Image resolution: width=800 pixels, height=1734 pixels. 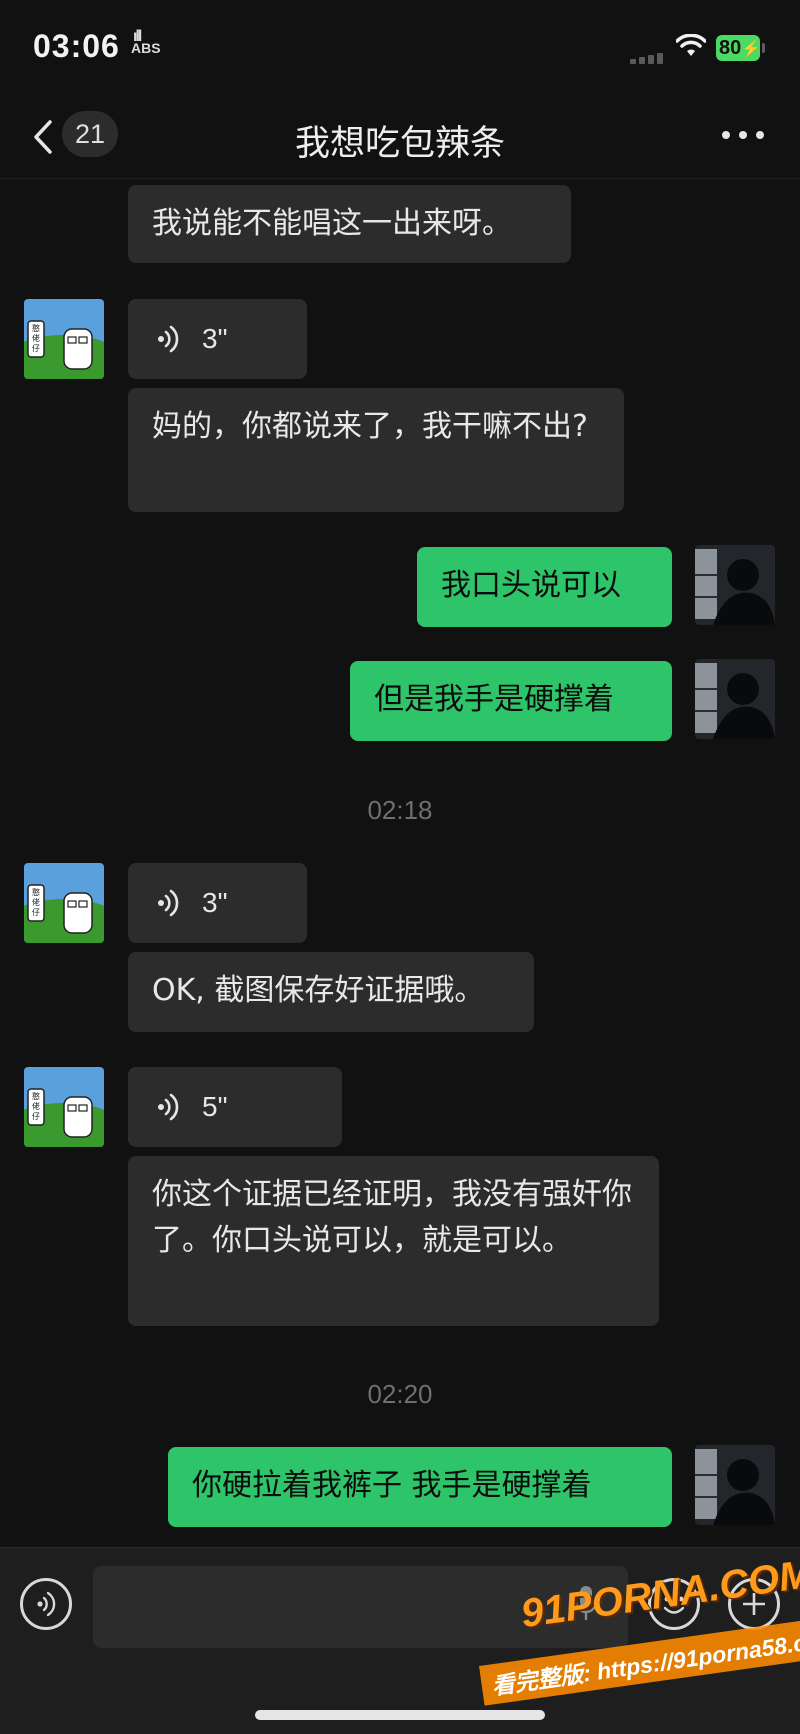 I want to click on voice-toggle-button, so click(x=46, y=1604).